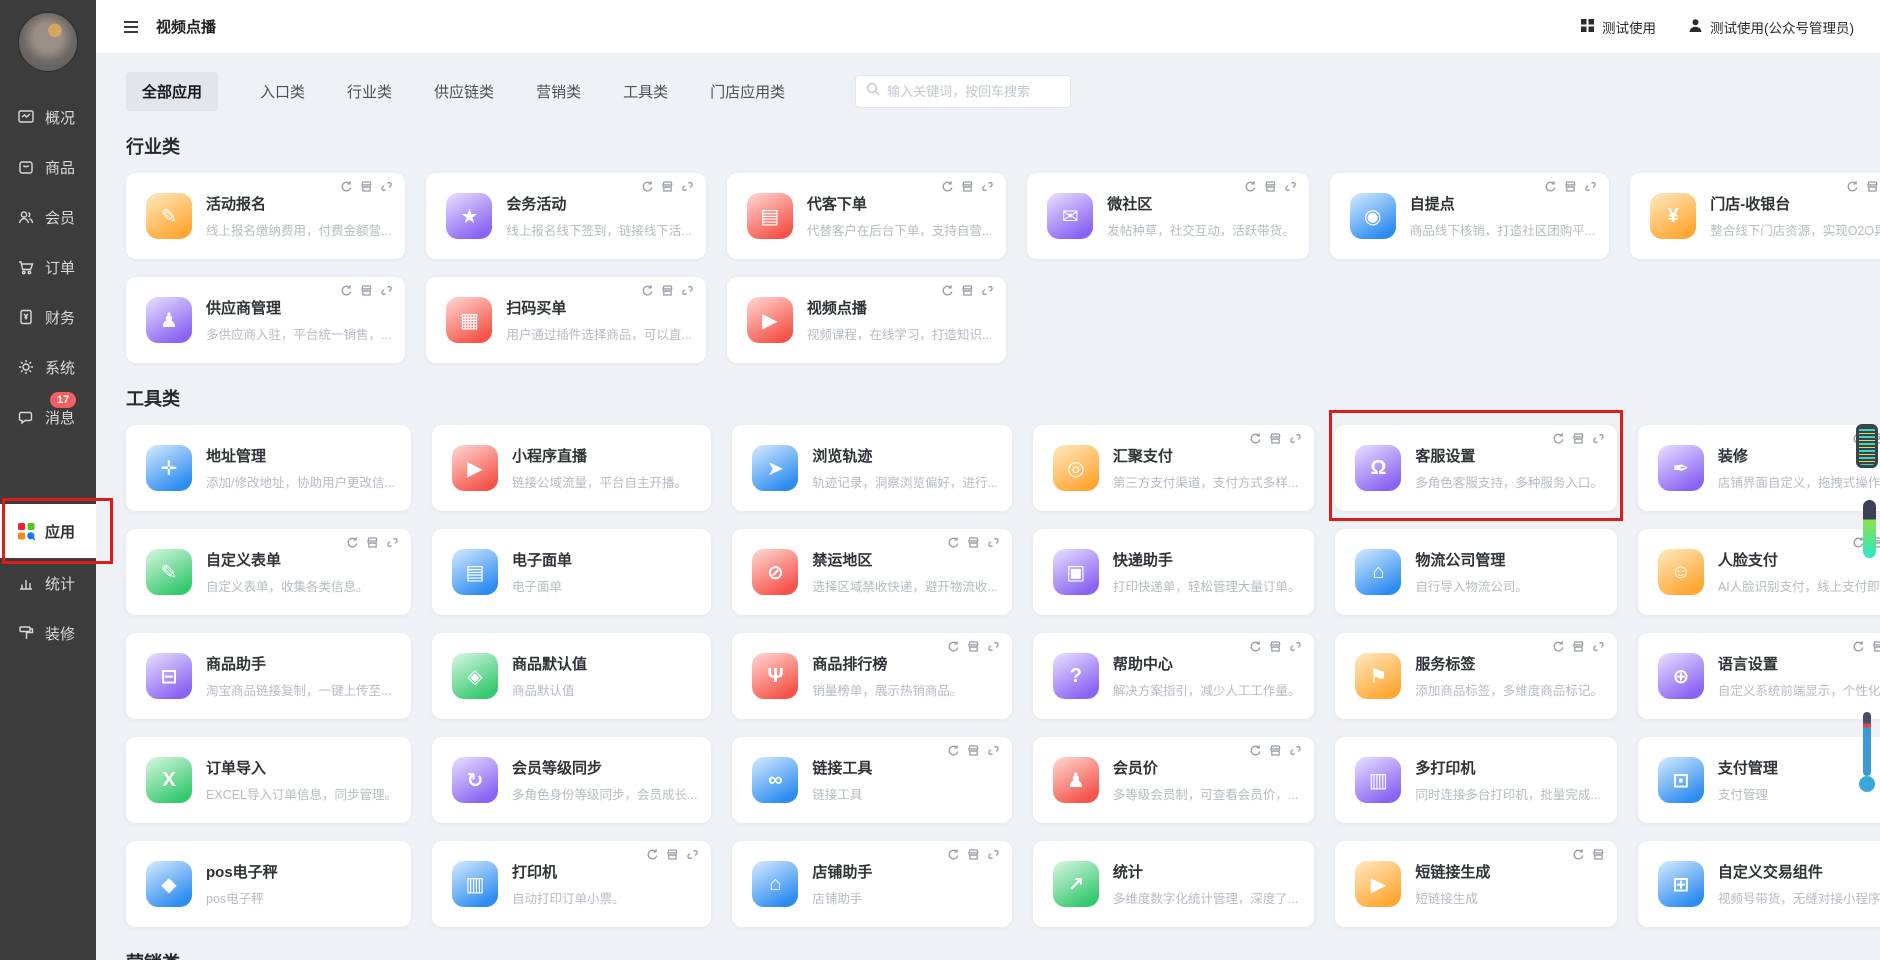  I want to click on app-card: X 订单导入 EXCEL导入订单信息，同步管理。, so click(268, 780).